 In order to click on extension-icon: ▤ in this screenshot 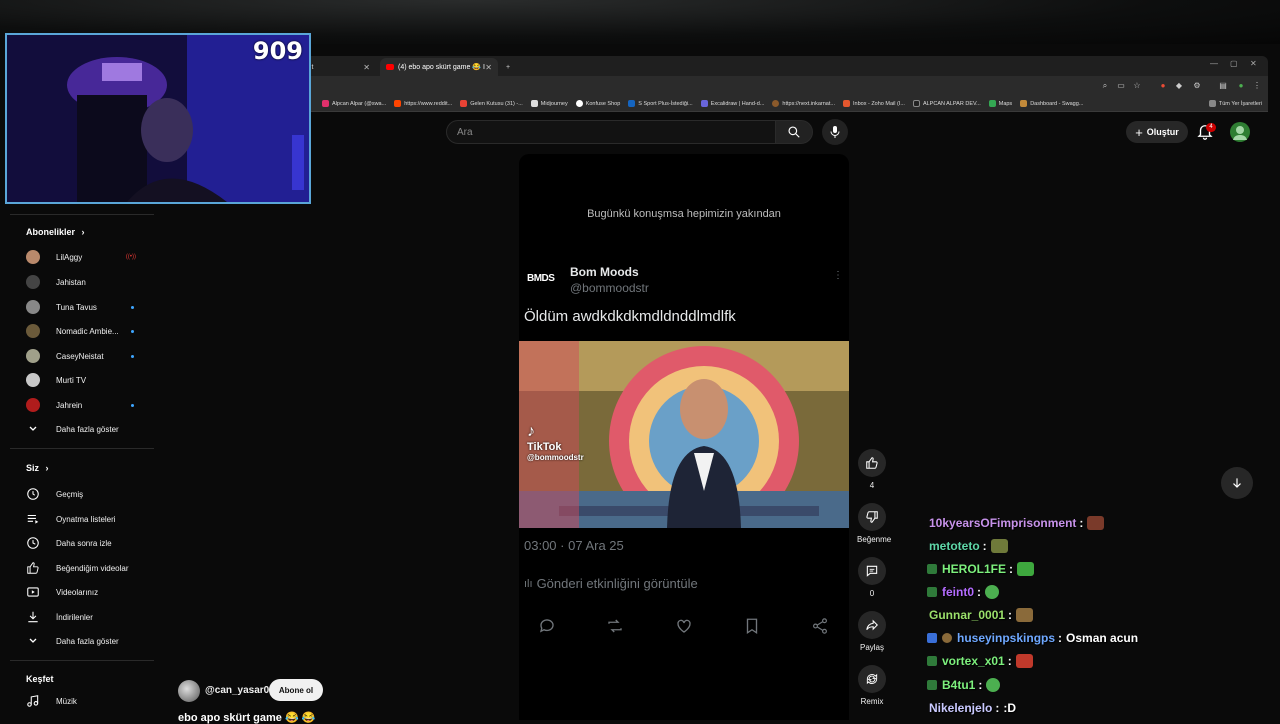, I will do `click(1223, 86)`.